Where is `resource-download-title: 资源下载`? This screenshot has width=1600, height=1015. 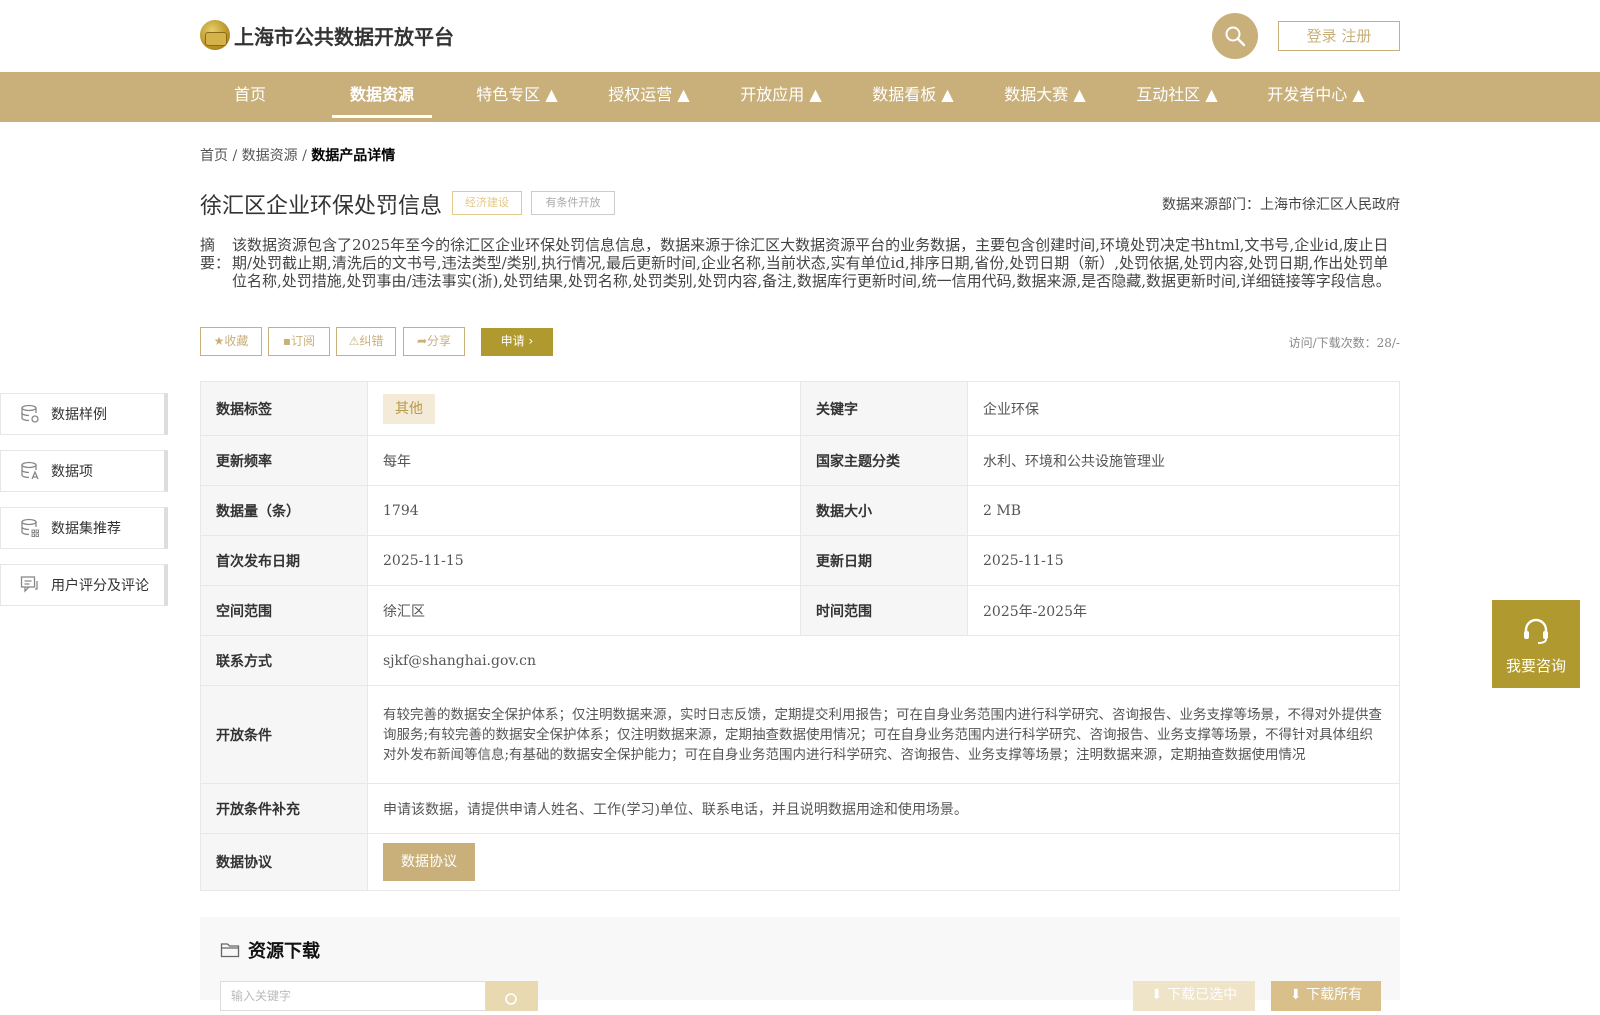
resource-download-title: 资源下载 is located at coordinates (270, 950).